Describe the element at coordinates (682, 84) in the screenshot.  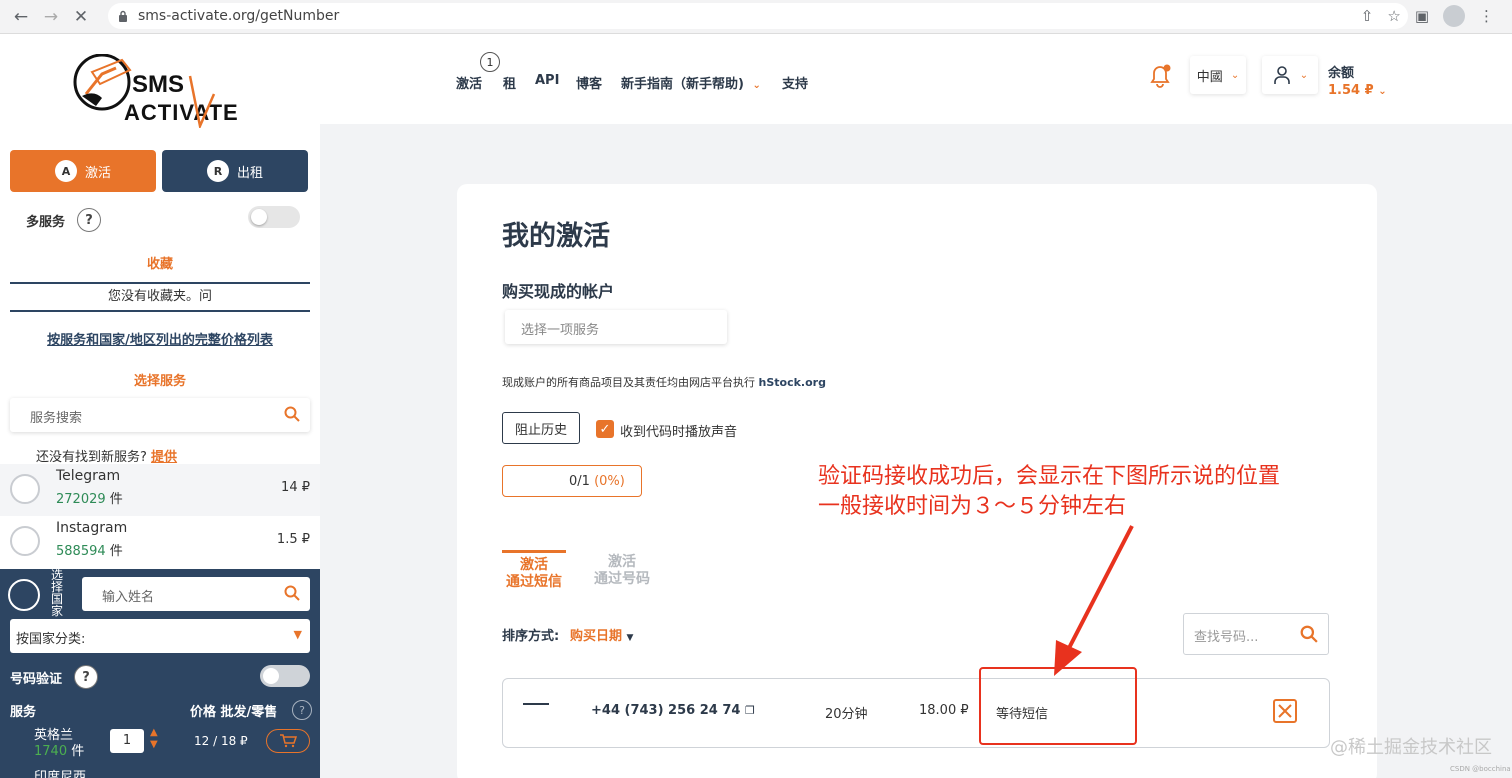
I see `nav-guide-label: 新手指南（新手帮助)` at that location.